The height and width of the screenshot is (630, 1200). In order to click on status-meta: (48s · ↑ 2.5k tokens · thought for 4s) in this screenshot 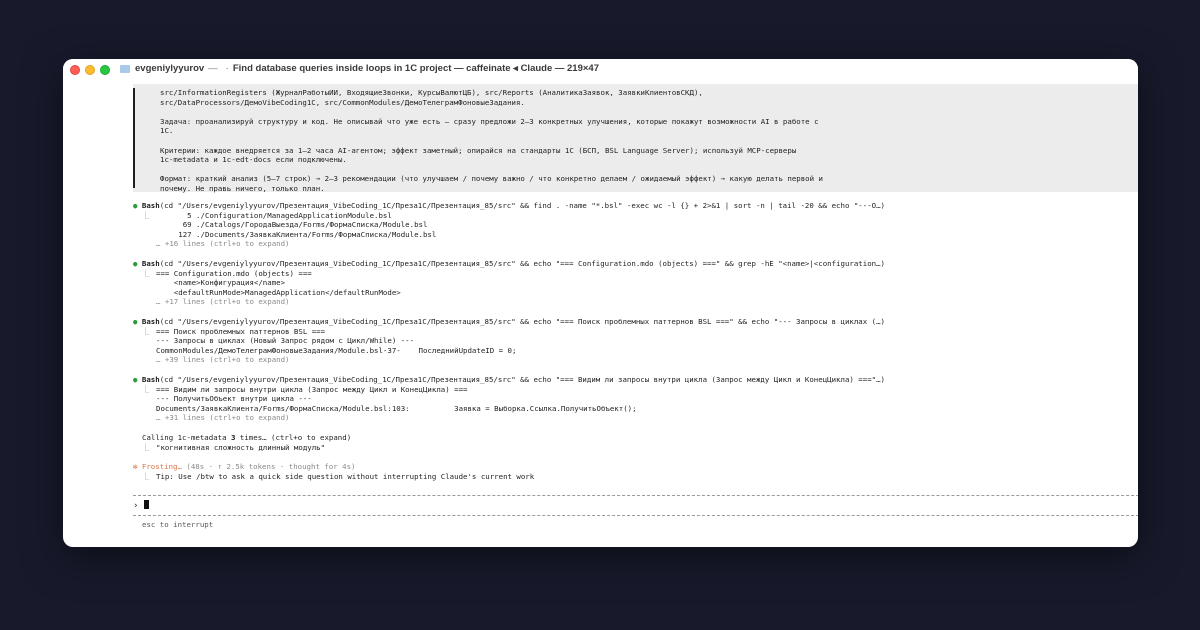, I will do `click(268, 466)`.